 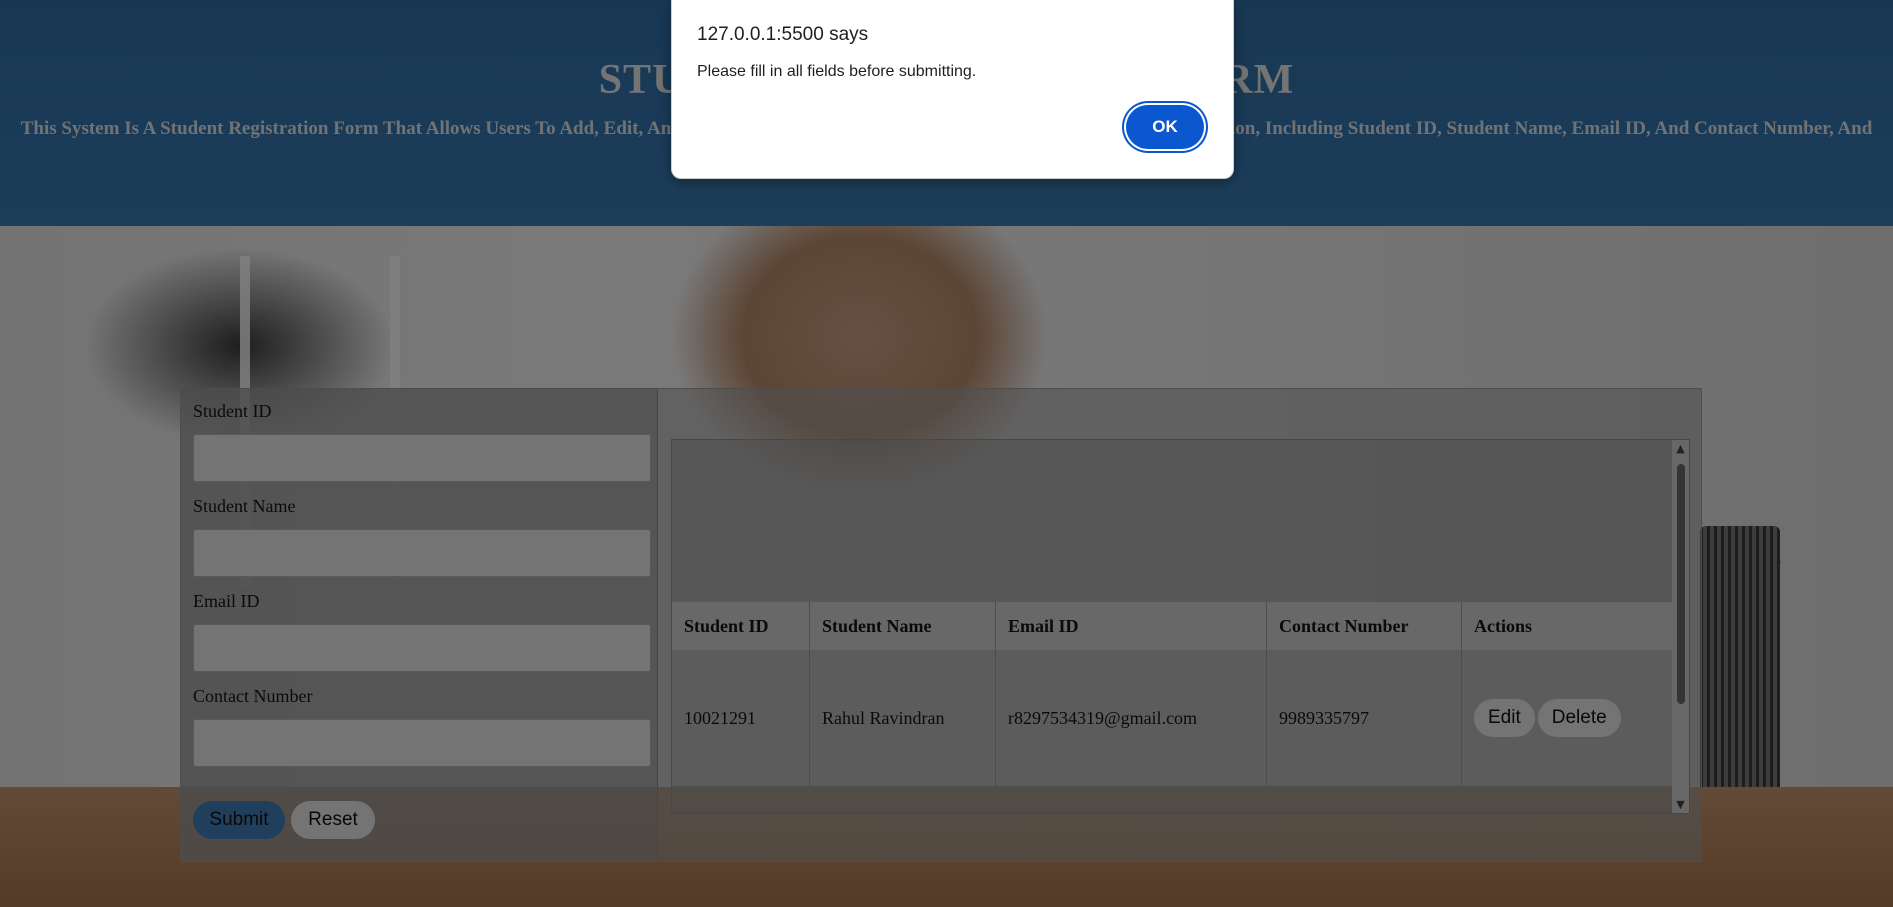 What do you see at coordinates (783, 34) in the screenshot?
I see `dialog-origin: 127.0.0.1:5500 says` at bounding box center [783, 34].